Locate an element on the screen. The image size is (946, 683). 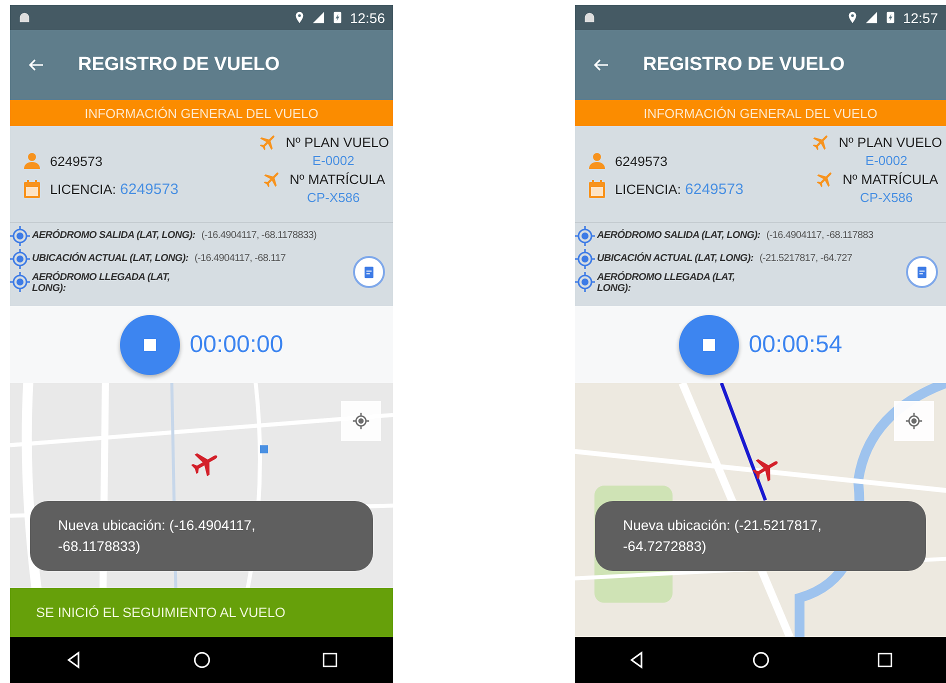
snackbar-message: SE INICIÓ EL SEGUIMIENTO AL VUELO is located at coordinates (201, 612).